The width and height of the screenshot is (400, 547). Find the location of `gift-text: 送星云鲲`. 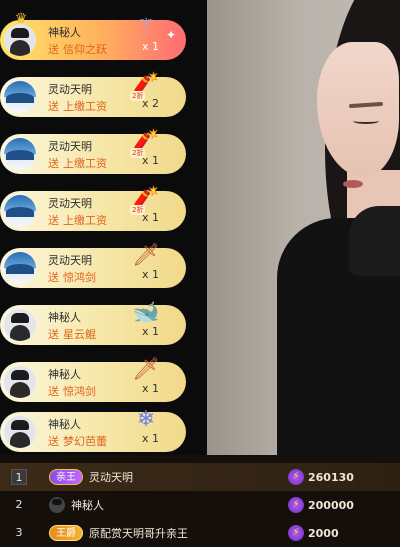

gift-text: 送星云鲲 is located at coordinates (72, 334).